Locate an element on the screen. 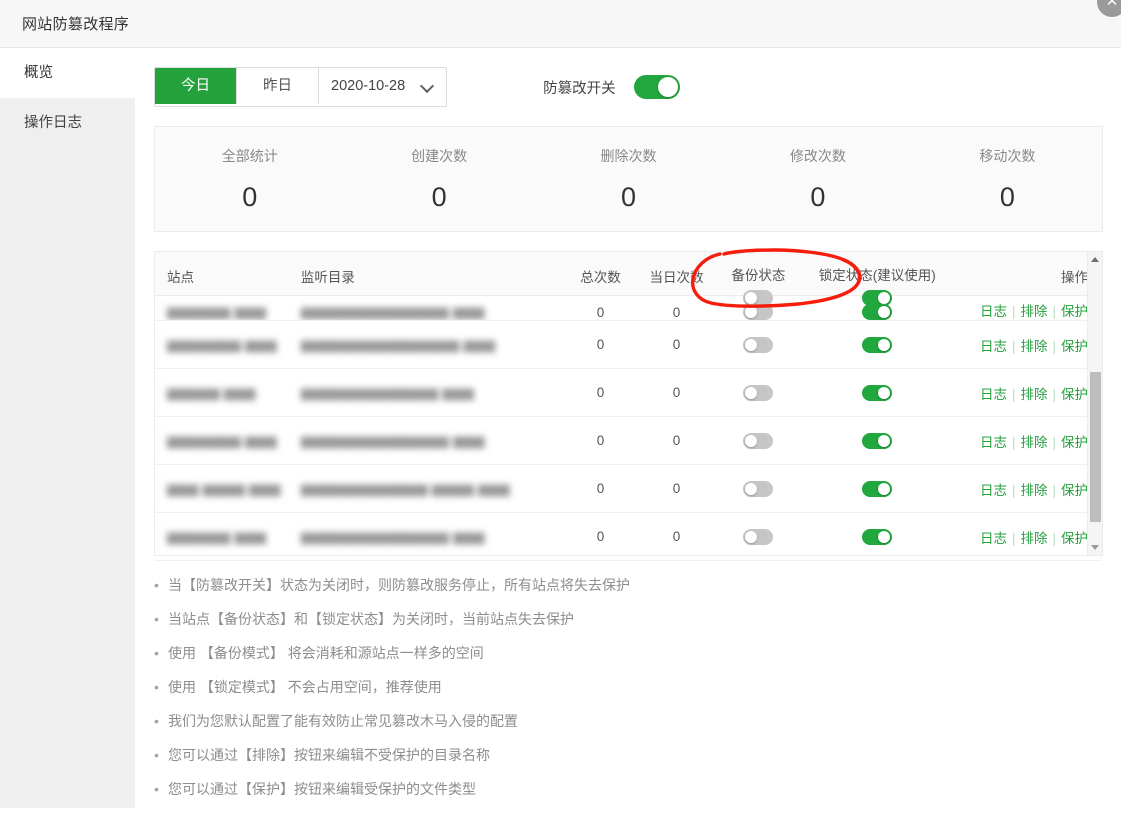 This screenshot has height=814, width=1121. stat-label: 全部统计 is located at coordinates (249, 156).